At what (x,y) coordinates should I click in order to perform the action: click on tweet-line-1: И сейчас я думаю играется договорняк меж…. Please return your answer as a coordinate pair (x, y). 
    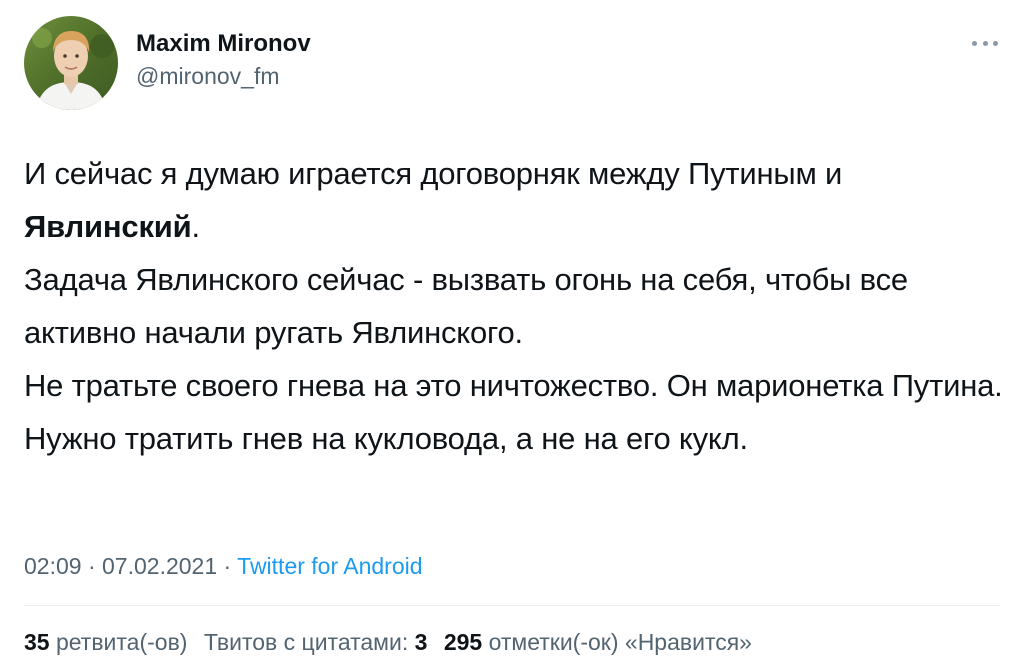
    Looking at the image, I should click on (433, 173).